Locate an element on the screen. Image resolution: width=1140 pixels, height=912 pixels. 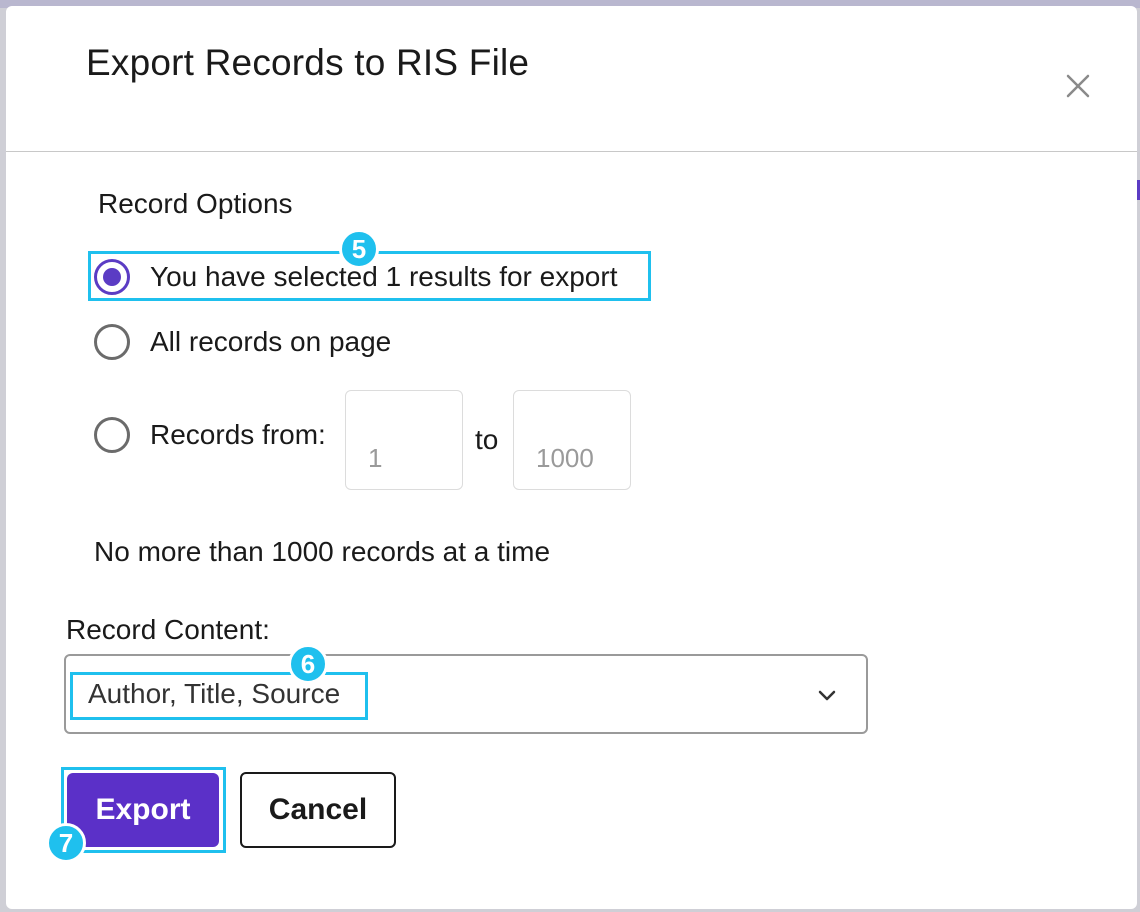
close-icon is located at coordinates (1078, 86).